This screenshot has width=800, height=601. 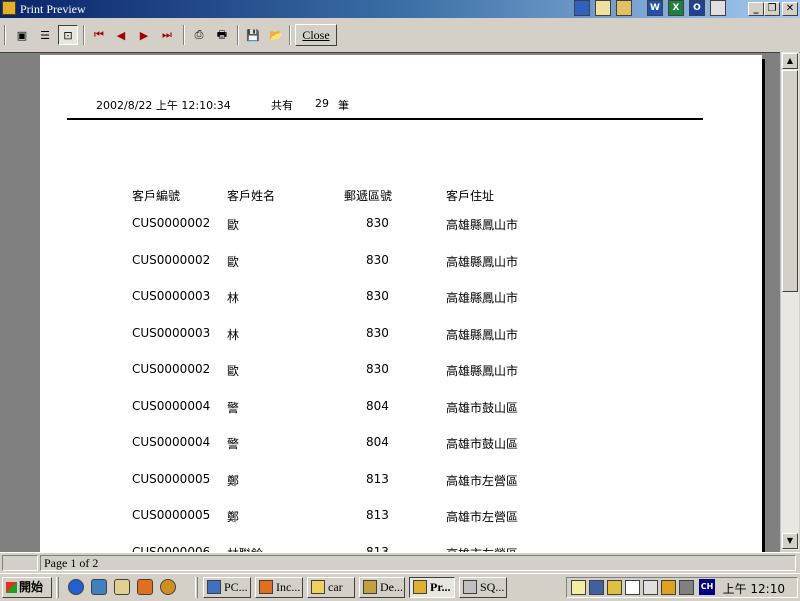 I want to click on find-icon, so click(x=718, y=8).